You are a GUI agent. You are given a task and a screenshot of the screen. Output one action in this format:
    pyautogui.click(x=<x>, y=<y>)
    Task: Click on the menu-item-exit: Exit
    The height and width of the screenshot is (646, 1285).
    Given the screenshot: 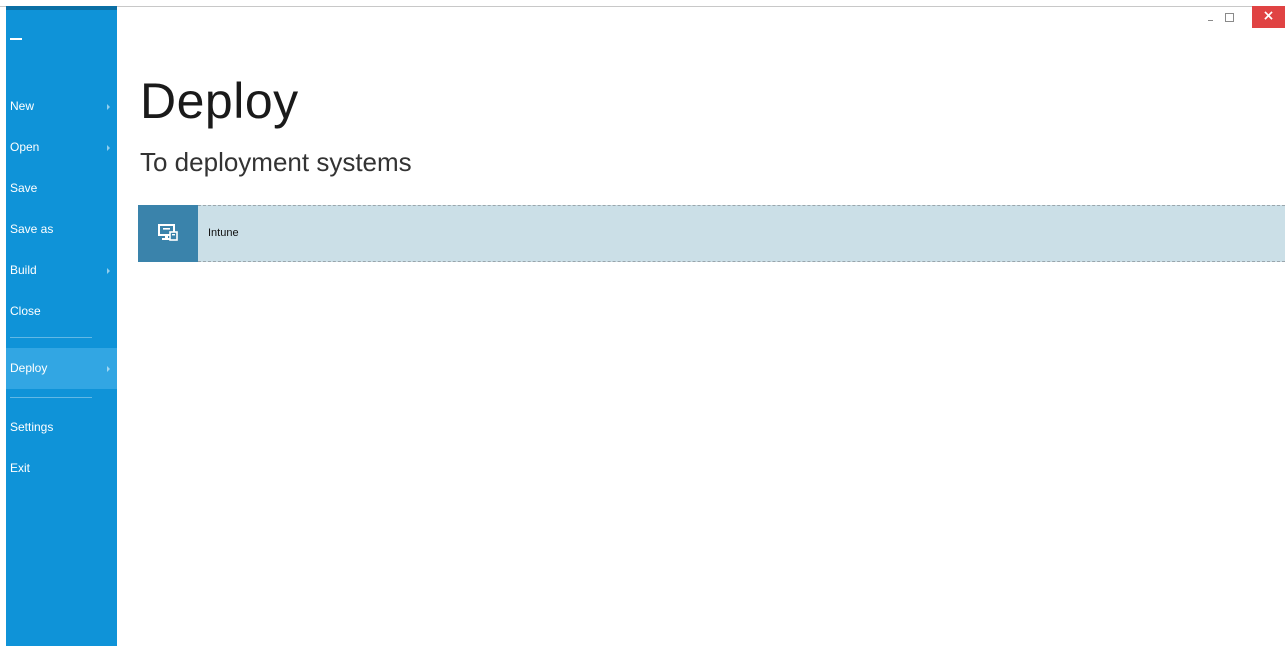 What is the action you would take?
    pyautogui.click(x=61, y=468)
    